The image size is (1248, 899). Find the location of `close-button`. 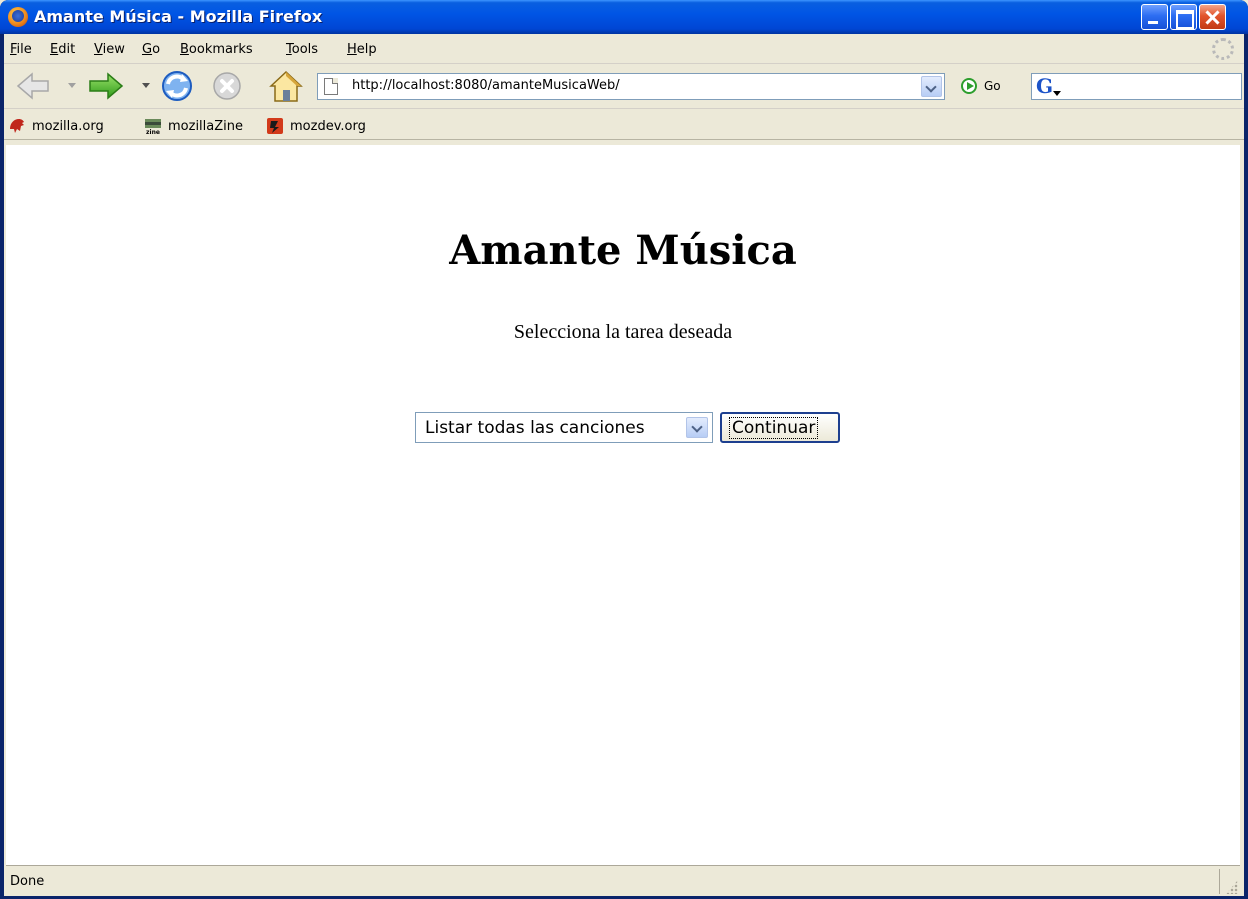

close-button is located at coordinates (1212, 17).